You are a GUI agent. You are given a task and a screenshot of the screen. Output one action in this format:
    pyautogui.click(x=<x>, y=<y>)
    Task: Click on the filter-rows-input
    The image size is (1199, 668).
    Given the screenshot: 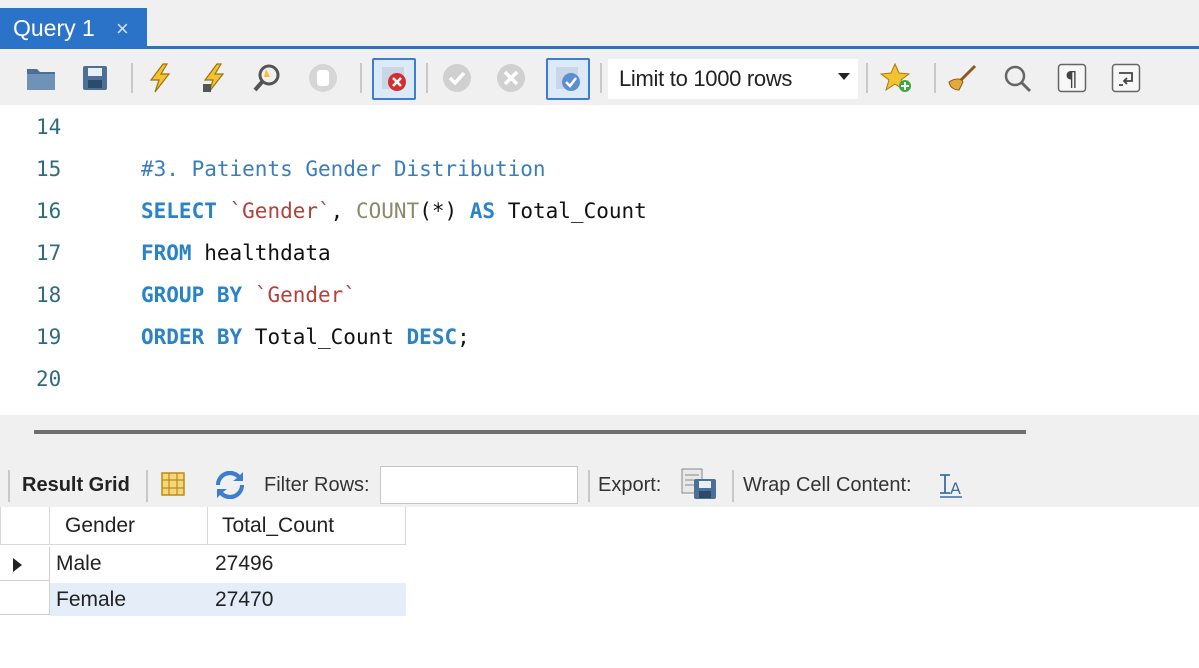 What is the action you would take?
    pyautogui.click(x=479, y=485)
    